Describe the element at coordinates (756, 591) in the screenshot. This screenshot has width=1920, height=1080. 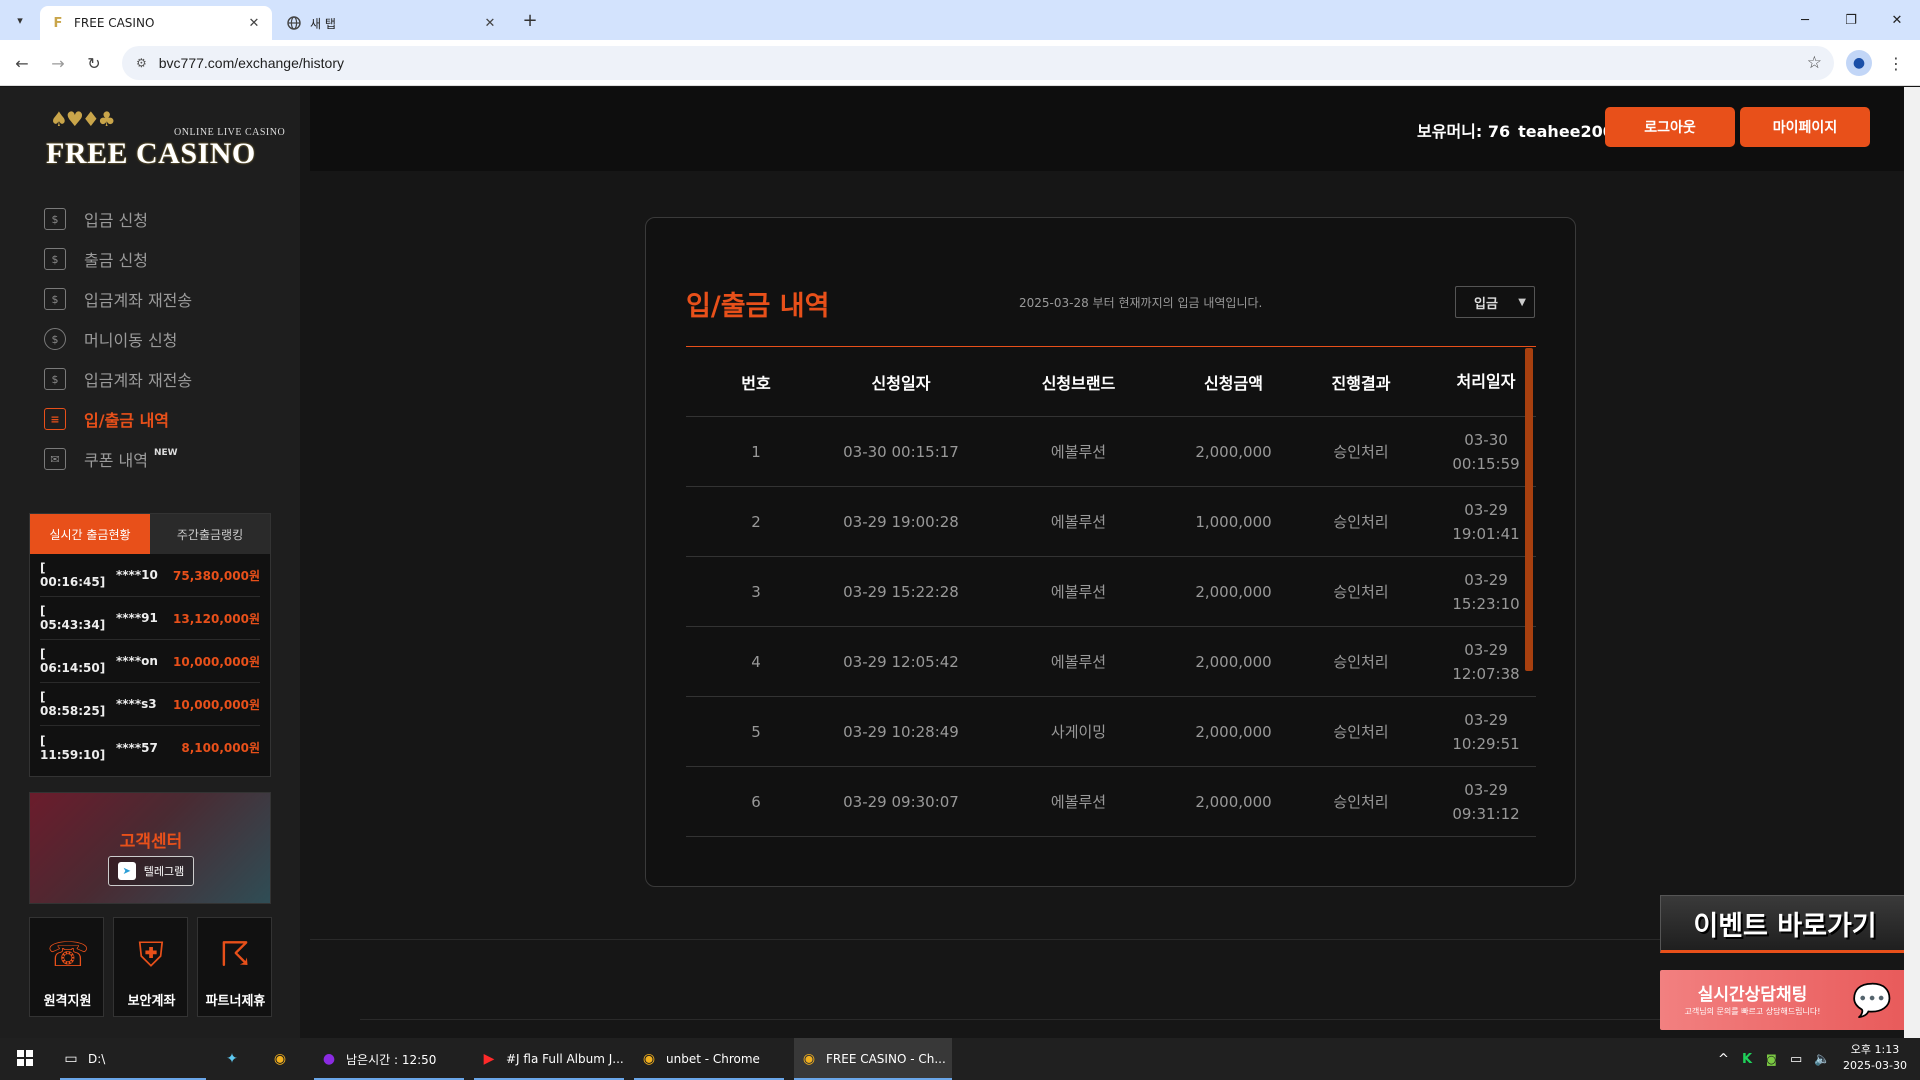
I see `cell-no: 3` at that location.